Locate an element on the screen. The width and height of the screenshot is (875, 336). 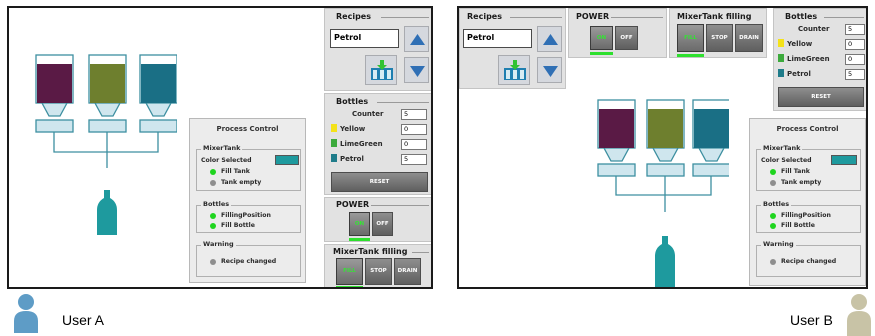
filling-position-label: FillingPosition is located at coordinates (246, 215).